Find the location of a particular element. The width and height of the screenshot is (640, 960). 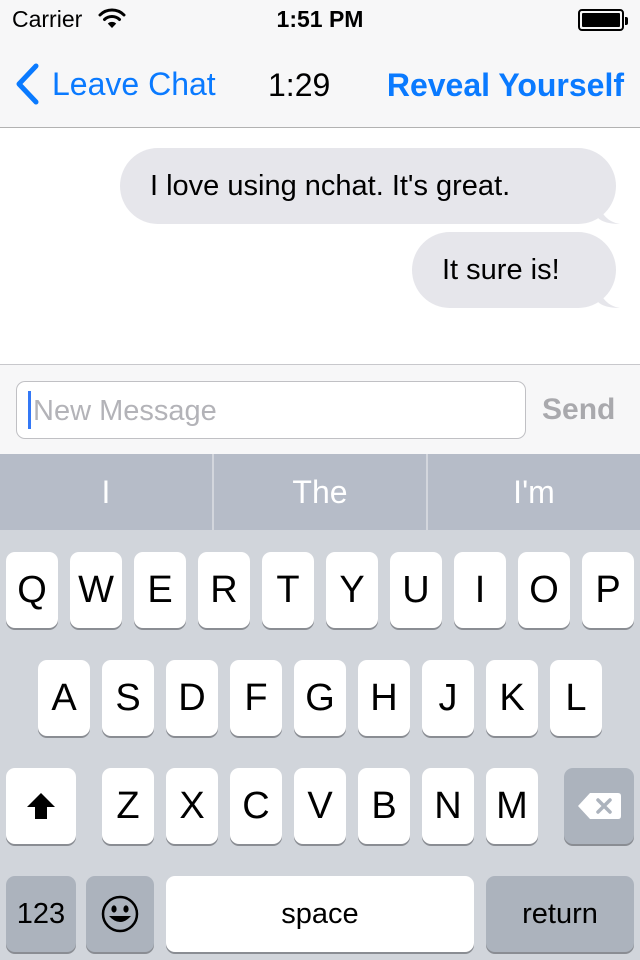

key-e: E is located at coordinates (160, 590).